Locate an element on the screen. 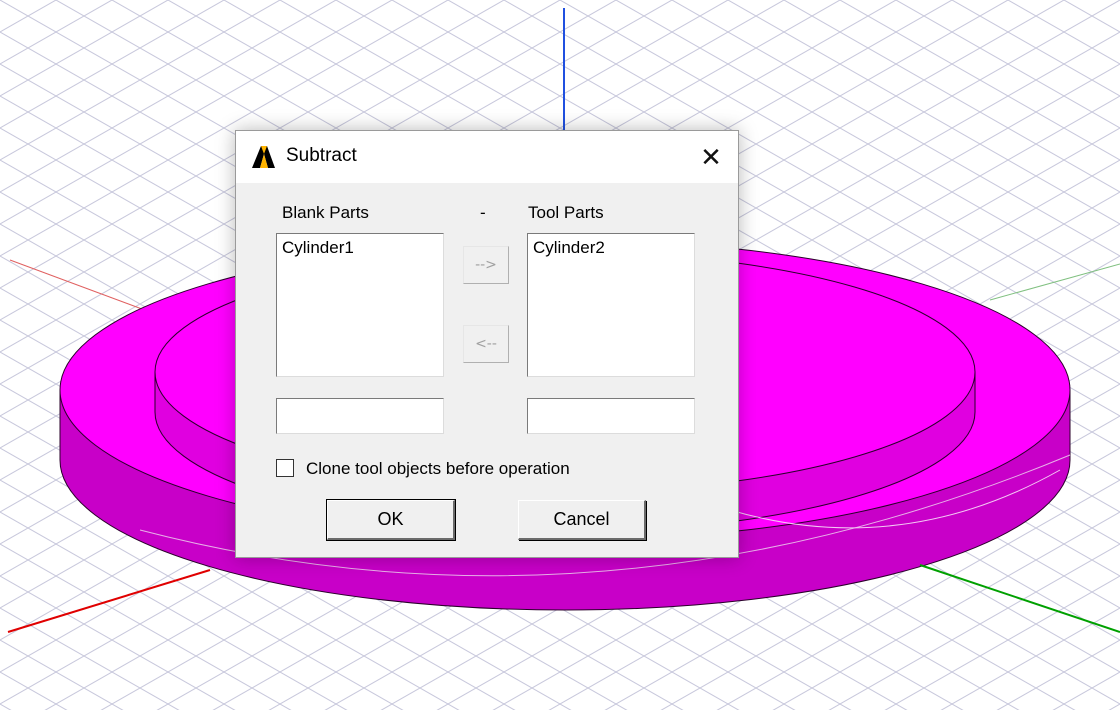 The height and width of the screenshot is (710, 1120). tool-parts-input is located at coordinates (611, 416).